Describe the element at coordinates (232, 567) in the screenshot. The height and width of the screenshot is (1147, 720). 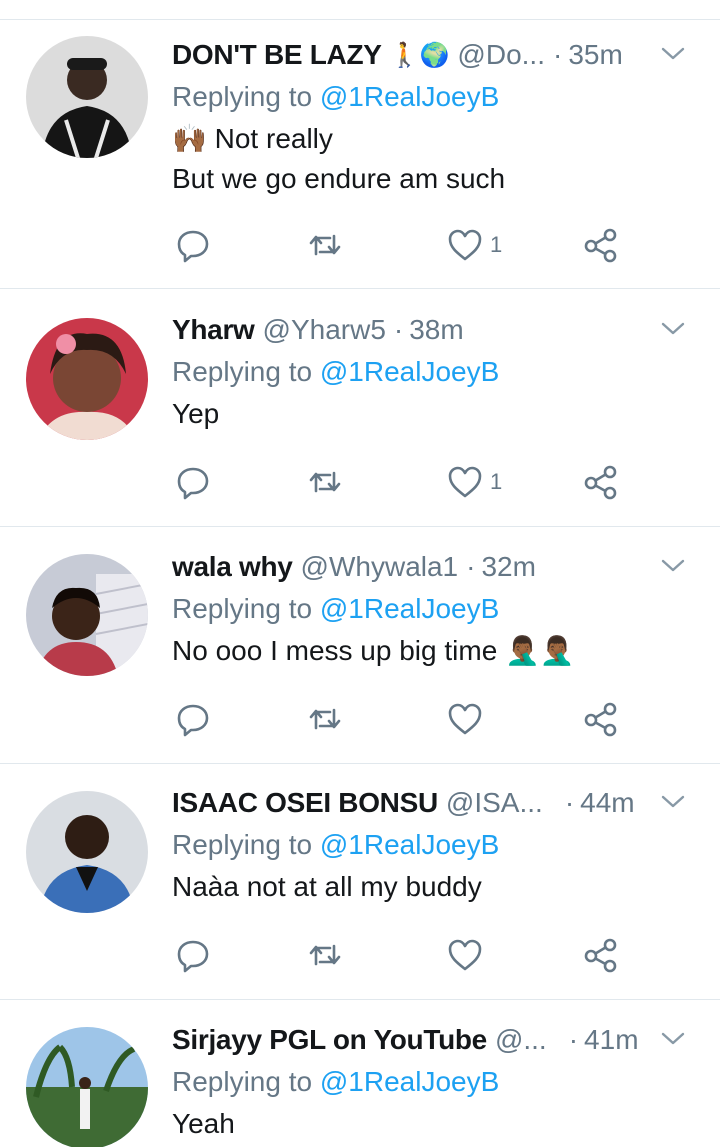
I see `display-name: wala why` at that location.